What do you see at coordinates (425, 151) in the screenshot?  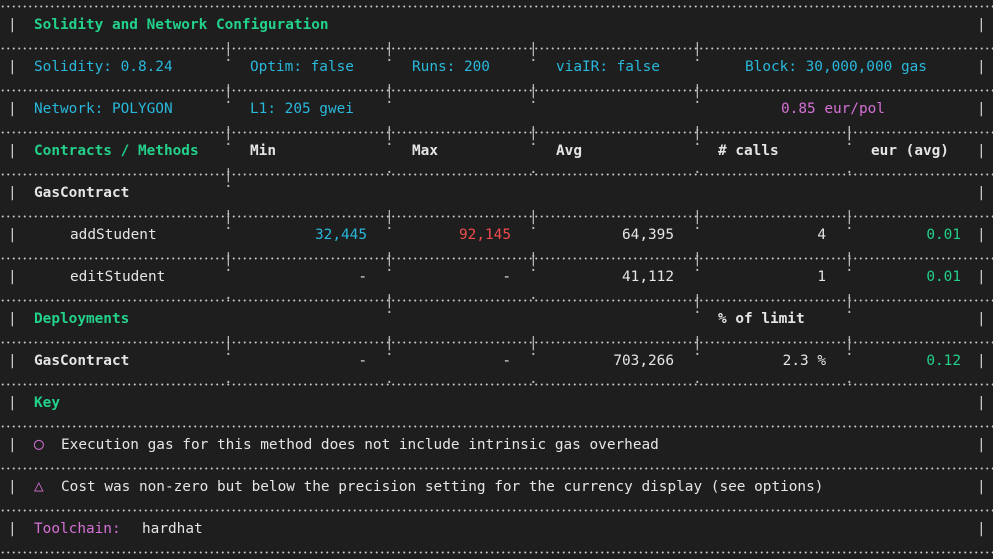 I see `header-max: Max` at bounding box center [425, 151].